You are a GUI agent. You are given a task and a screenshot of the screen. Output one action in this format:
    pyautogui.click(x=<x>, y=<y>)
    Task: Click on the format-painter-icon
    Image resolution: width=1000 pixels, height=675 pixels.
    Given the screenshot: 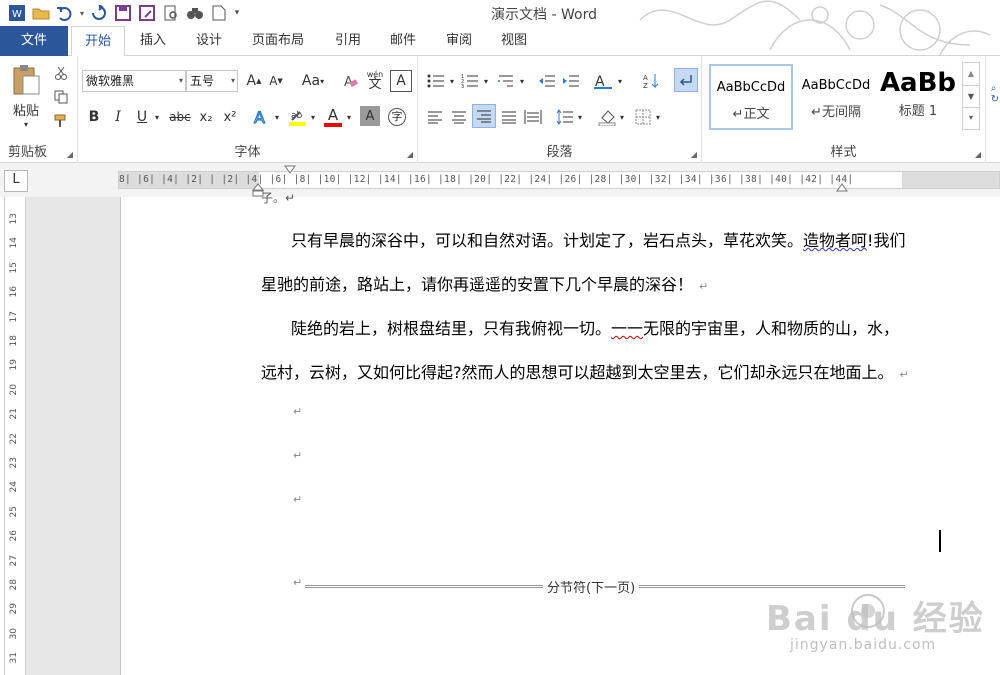 What is the action you would take?
    pyautogui.click(x=61, y=121)
    